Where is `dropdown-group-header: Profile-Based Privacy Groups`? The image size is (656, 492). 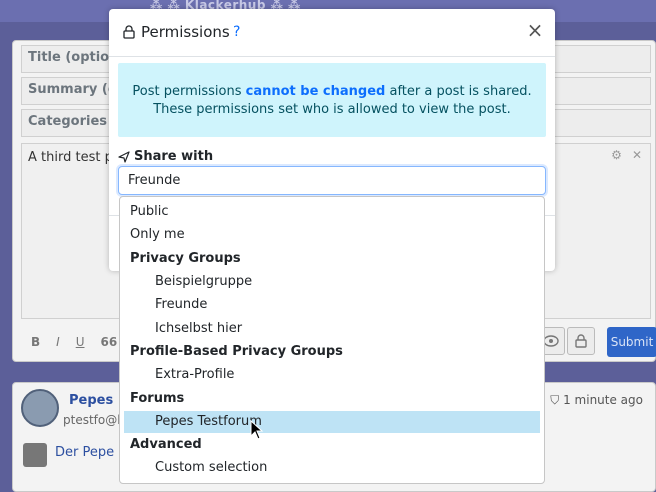
dropdown-group-header: Profile-Based Privacy Groups is located at coordinates (236, 351).